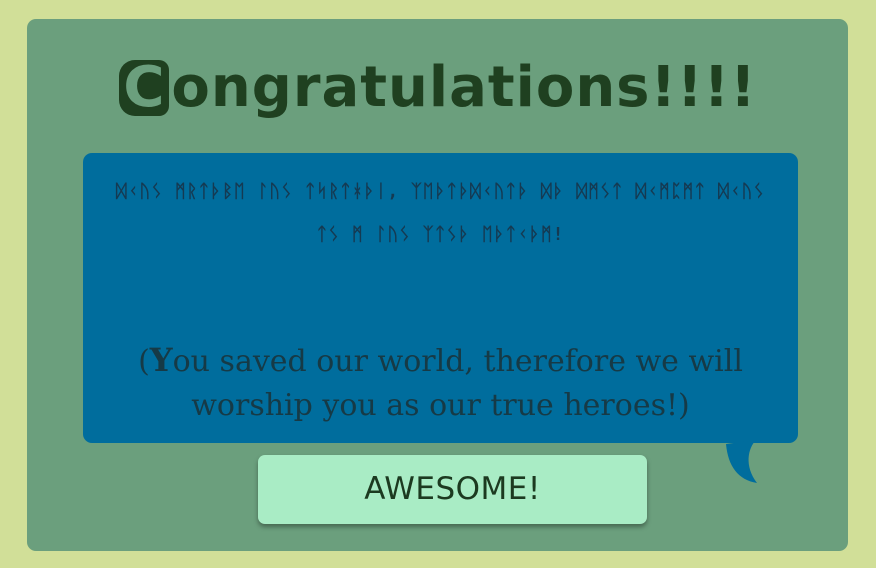  I want to click on translation-initial: Y, so click(161, 360).